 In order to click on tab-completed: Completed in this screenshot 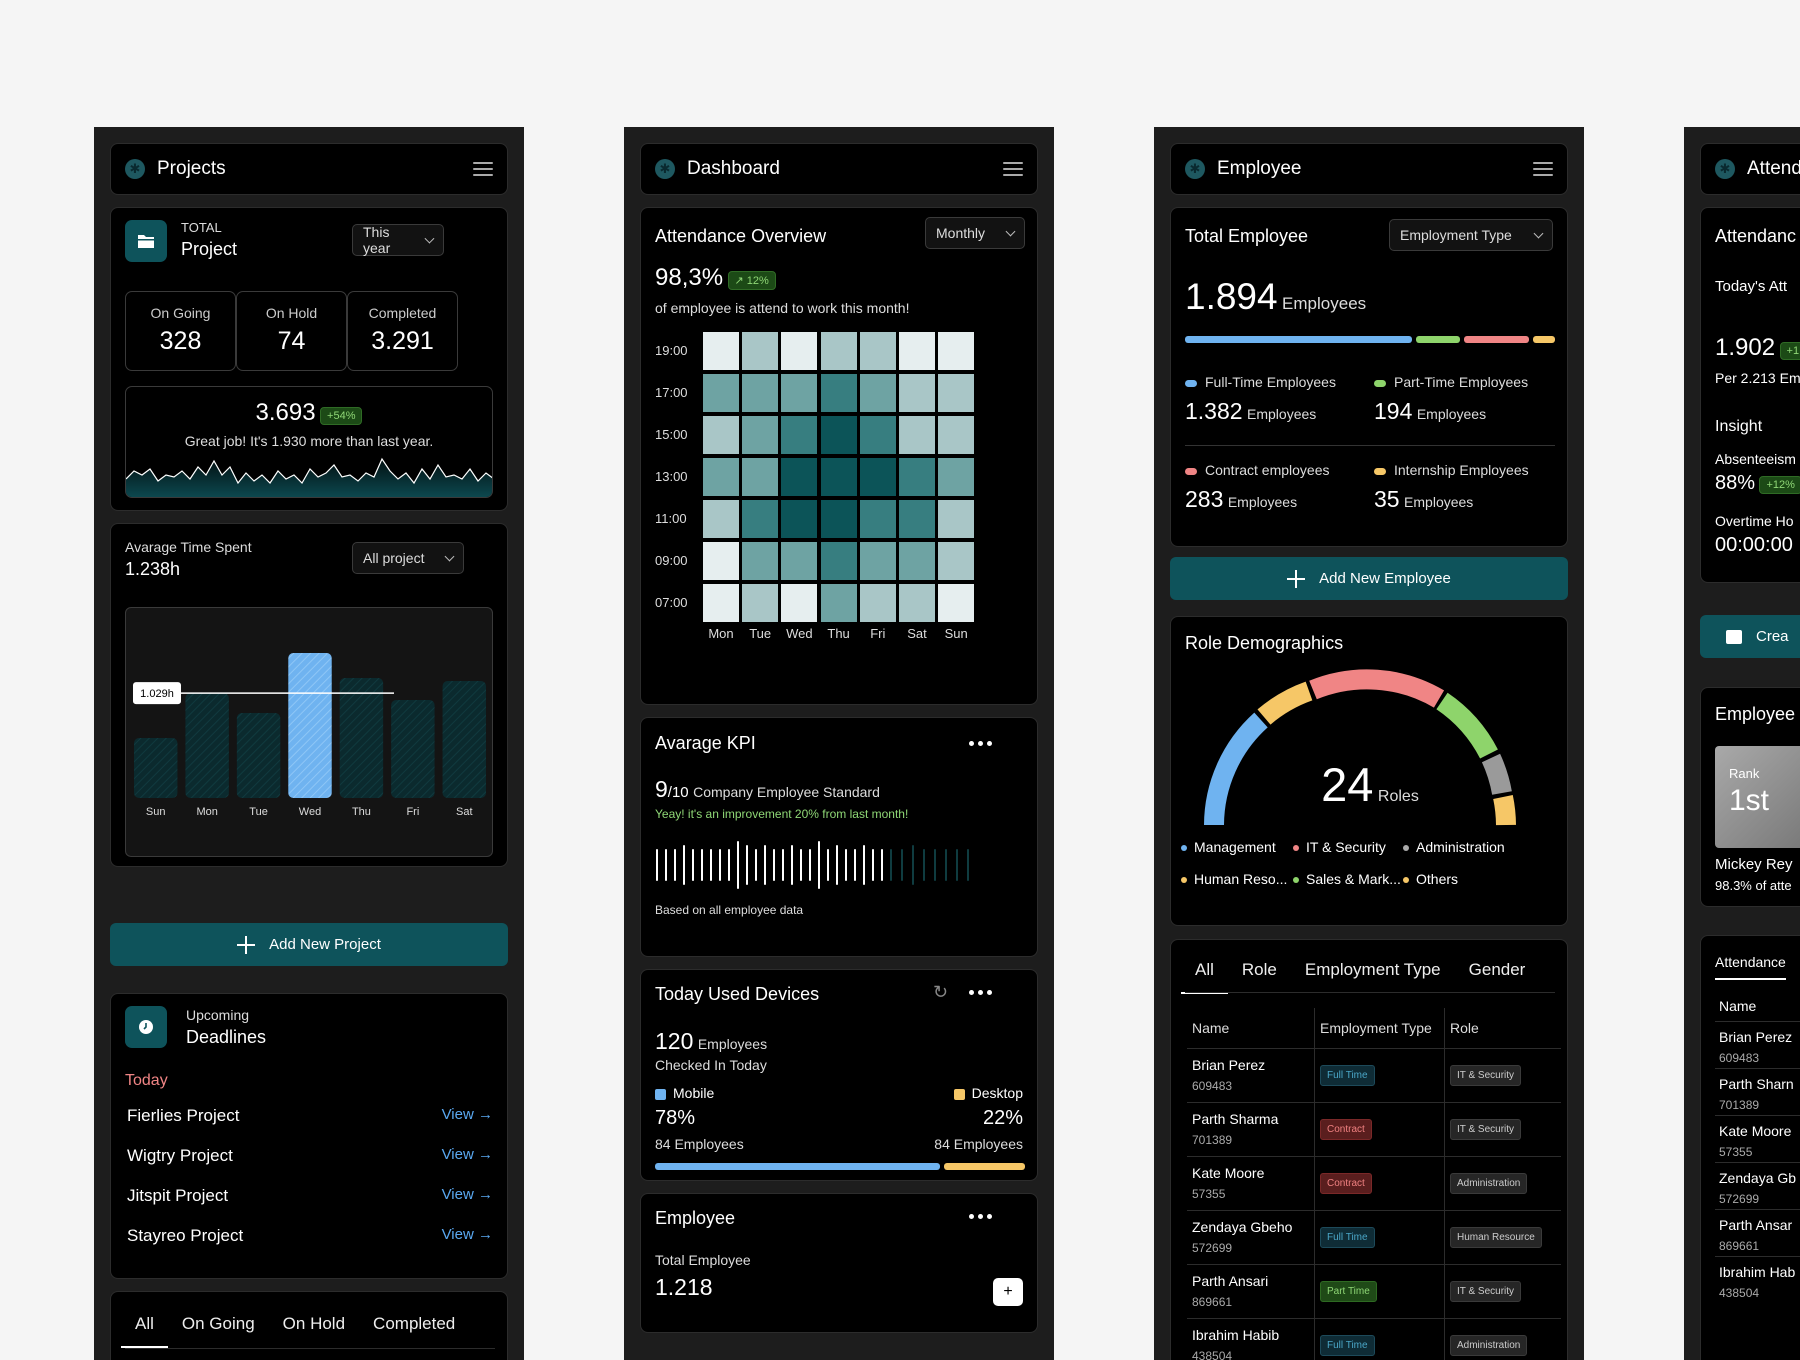, I will do `click(414, 1331)`.